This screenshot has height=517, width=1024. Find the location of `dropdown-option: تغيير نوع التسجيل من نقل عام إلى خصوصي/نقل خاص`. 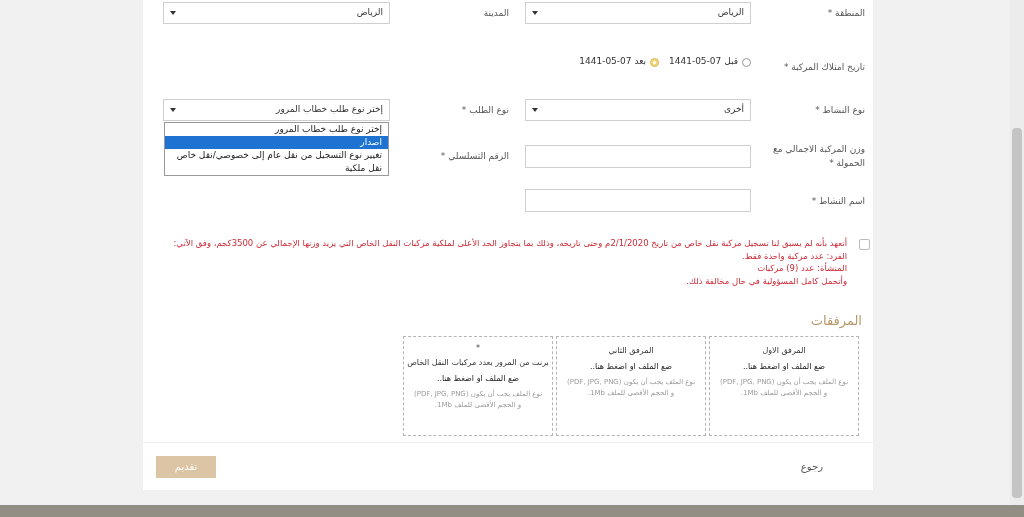

dropdown-option: تغيير نوع التسجيل من نقل عام إلى خصوصي/نقل خاص is located at coordinates (276, 155).